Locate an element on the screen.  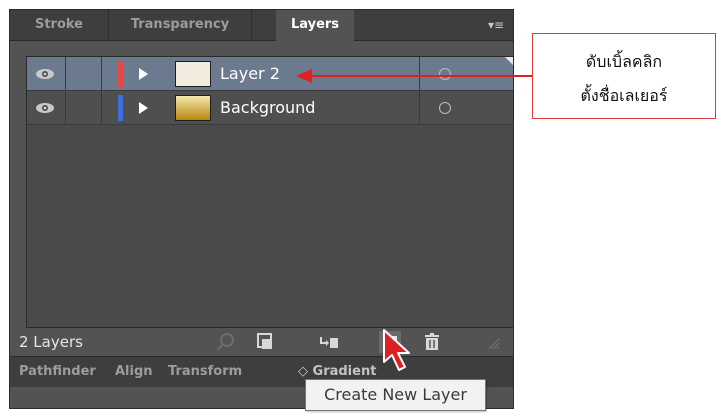
layer-name: Background is located at coordinates (267, 108).